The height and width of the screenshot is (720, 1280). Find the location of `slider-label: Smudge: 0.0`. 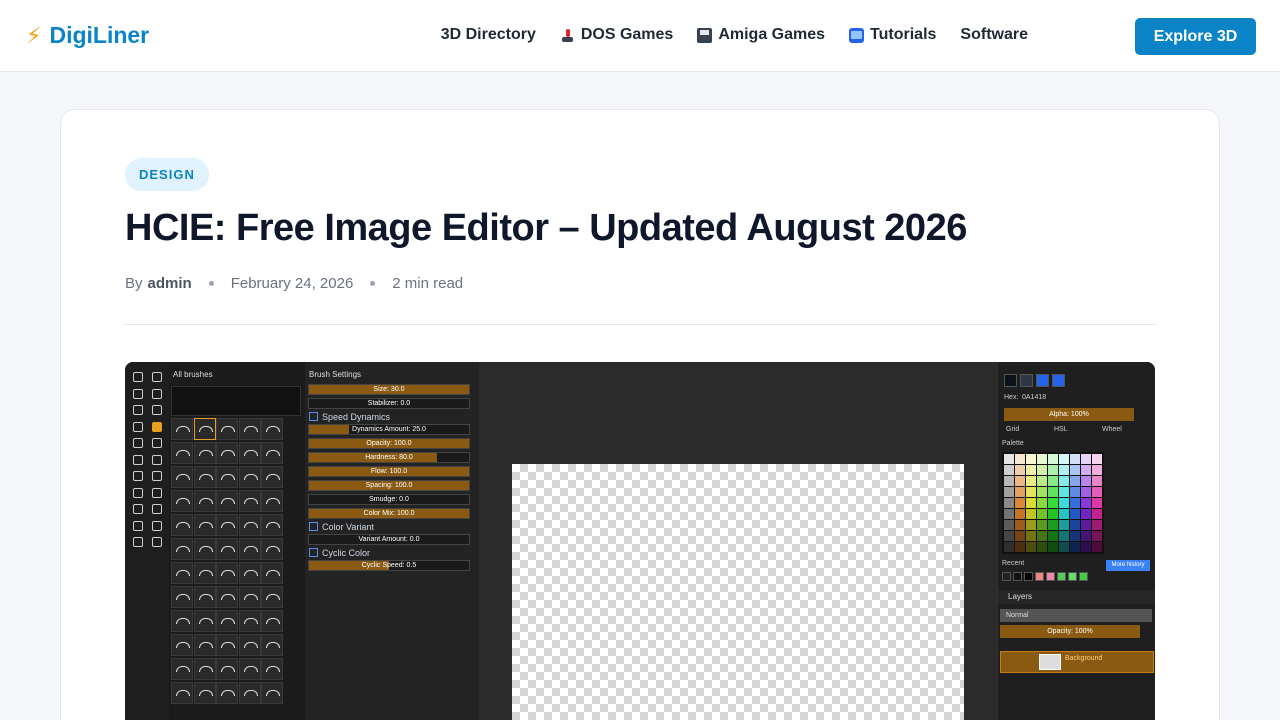

slider-label: Smudge: 0.0 is located at coordinates (389, 499).